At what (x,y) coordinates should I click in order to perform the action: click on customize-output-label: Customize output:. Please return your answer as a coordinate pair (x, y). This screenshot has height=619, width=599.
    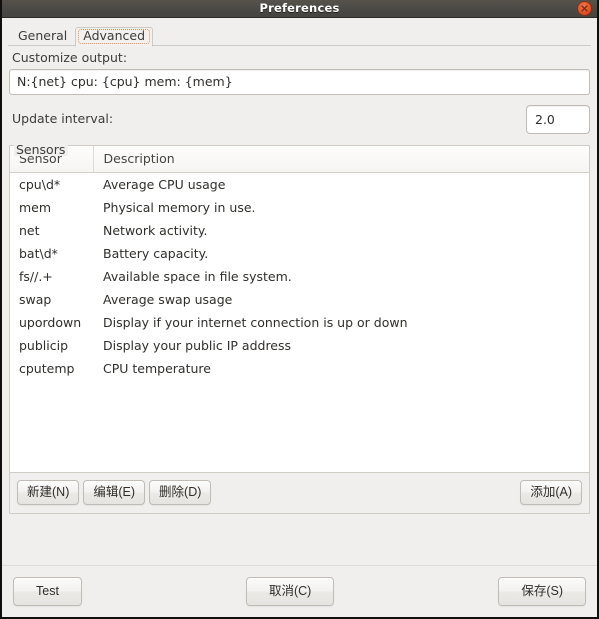
    Looking at the image, I should click on (70, 57).